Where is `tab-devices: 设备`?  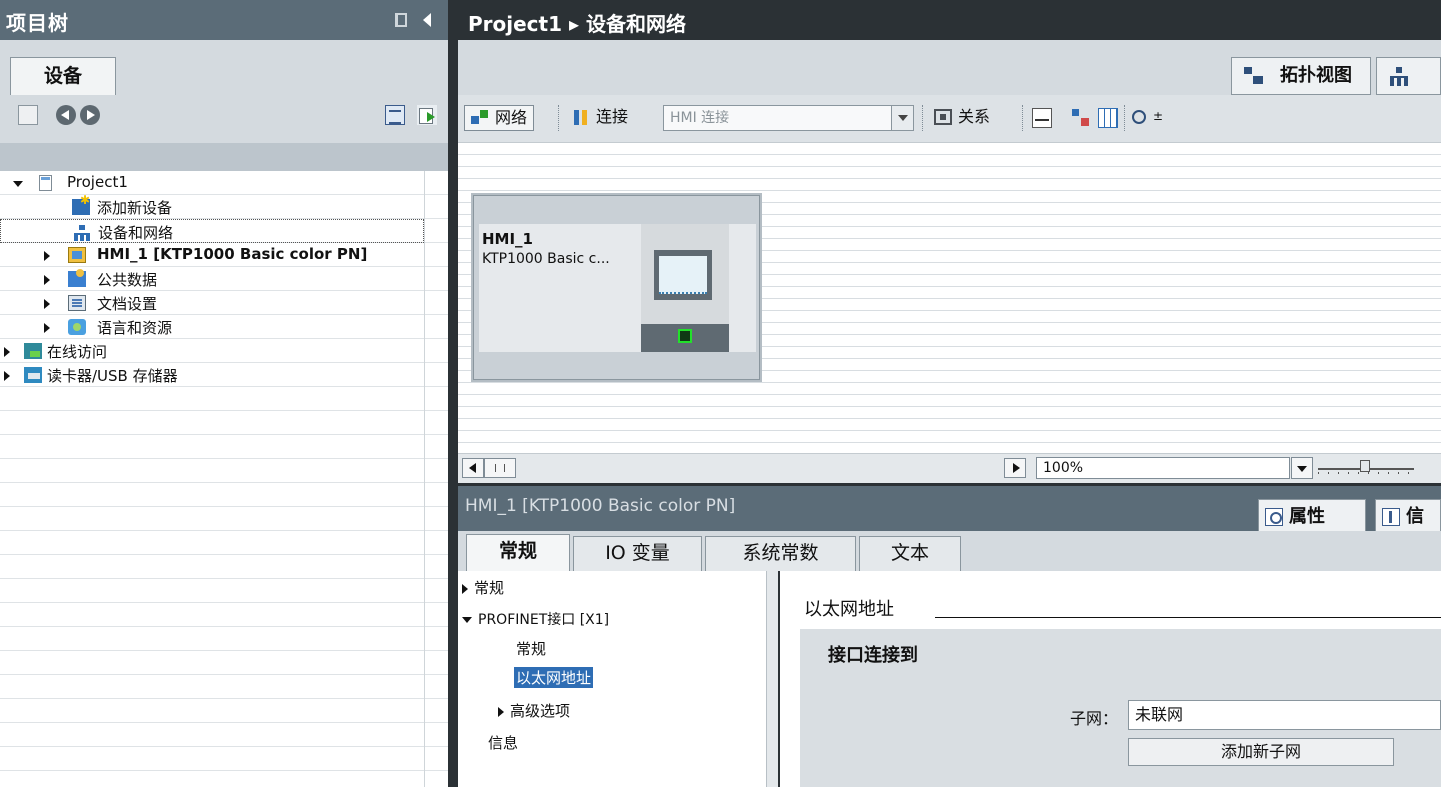 tab-devices: 设备 is located at coordinates (63, 76).